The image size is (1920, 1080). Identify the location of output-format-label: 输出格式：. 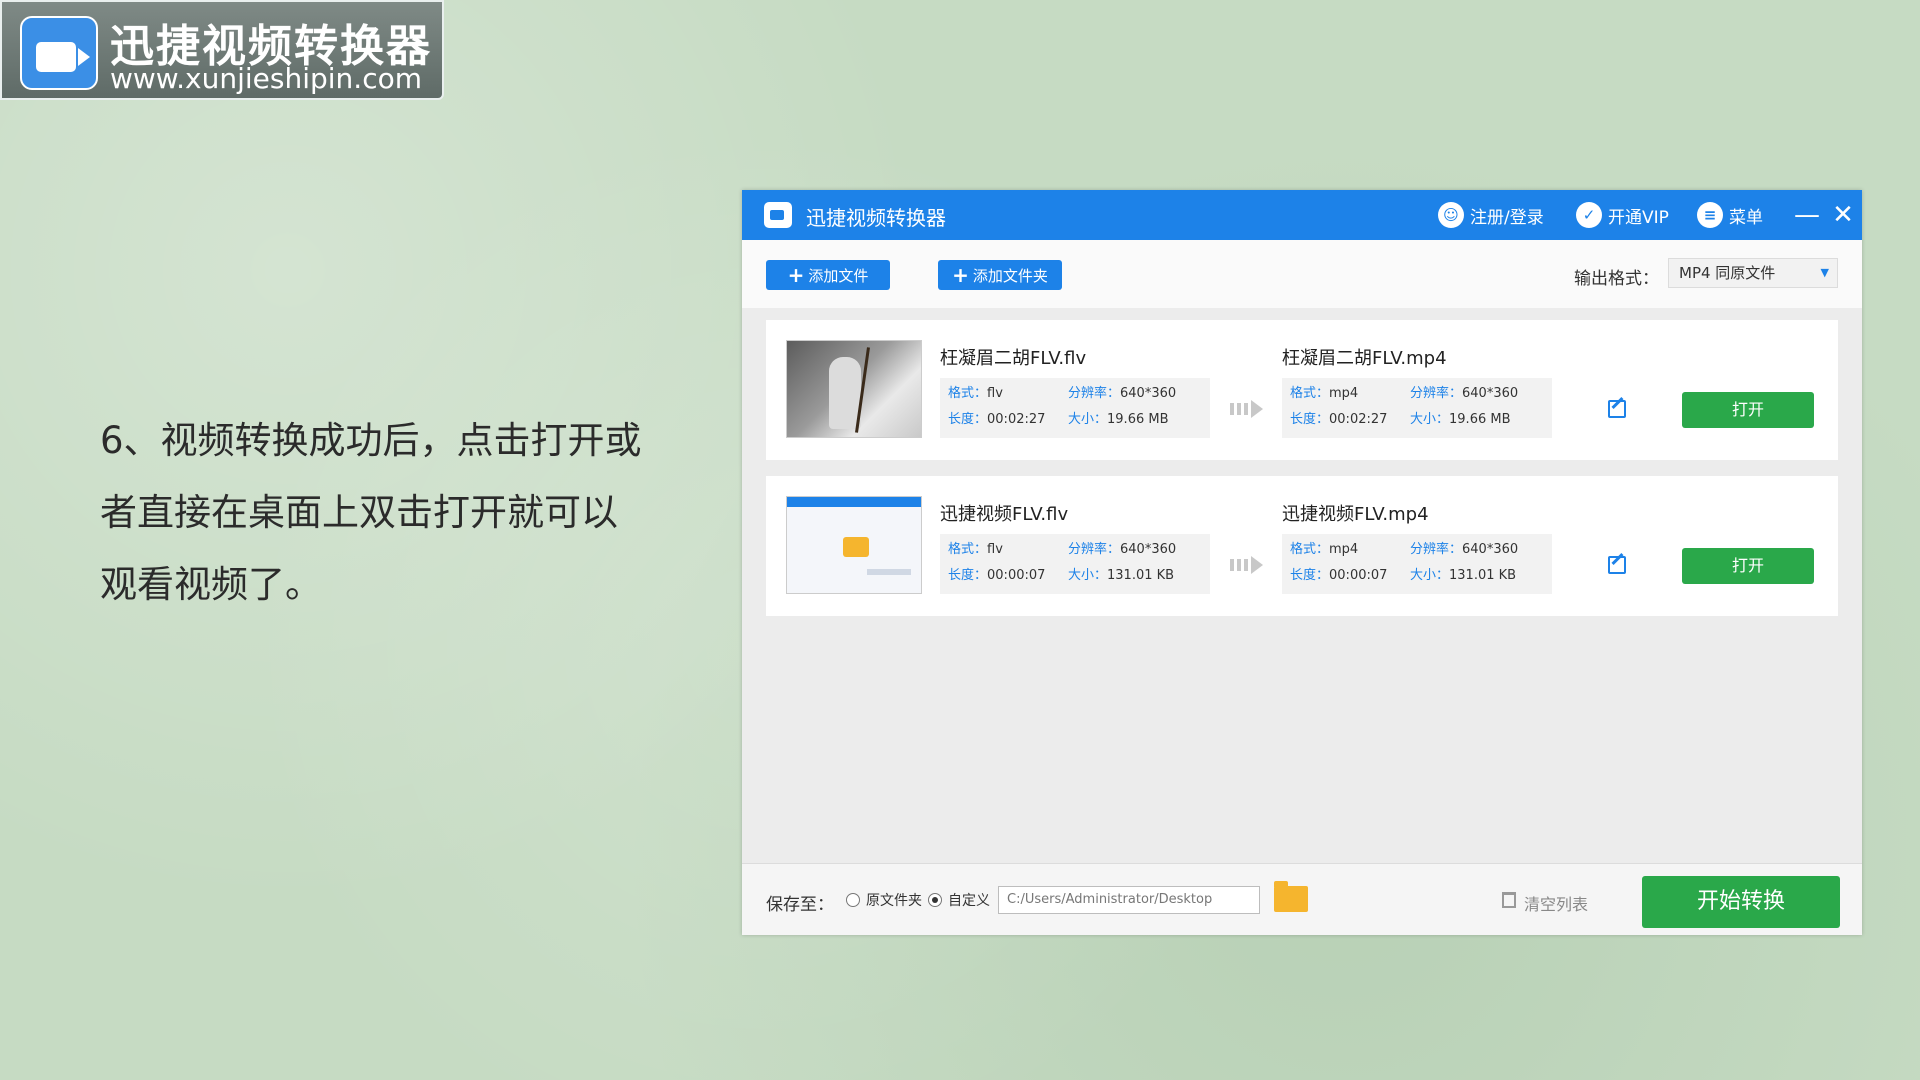
(1616, 279).